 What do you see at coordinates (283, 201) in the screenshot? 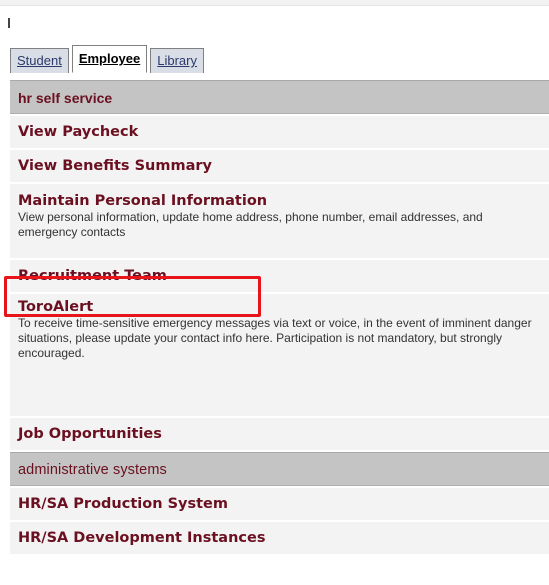
I see `maintain-personal-info-link: Maintain Personal Information` at bounding box center [283, 201].